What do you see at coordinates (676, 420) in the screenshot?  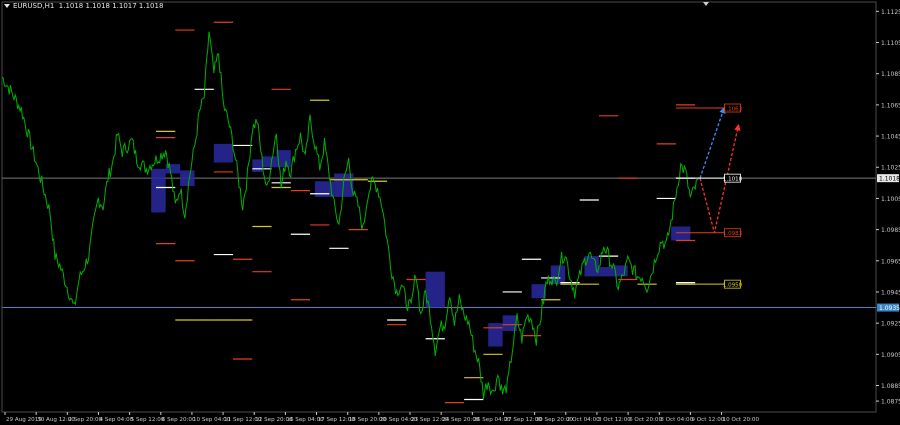 I see `x-tick-label: 8 Oct 04:00` at bounding box center [676, 420].